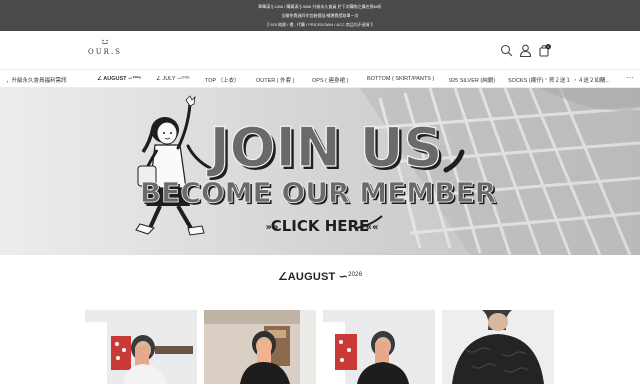 The height and width of the screenshot is (384, 640). Describe the element at coordinates (105, 42) in the screenshot. I see `logo-smile-icon` at that location.